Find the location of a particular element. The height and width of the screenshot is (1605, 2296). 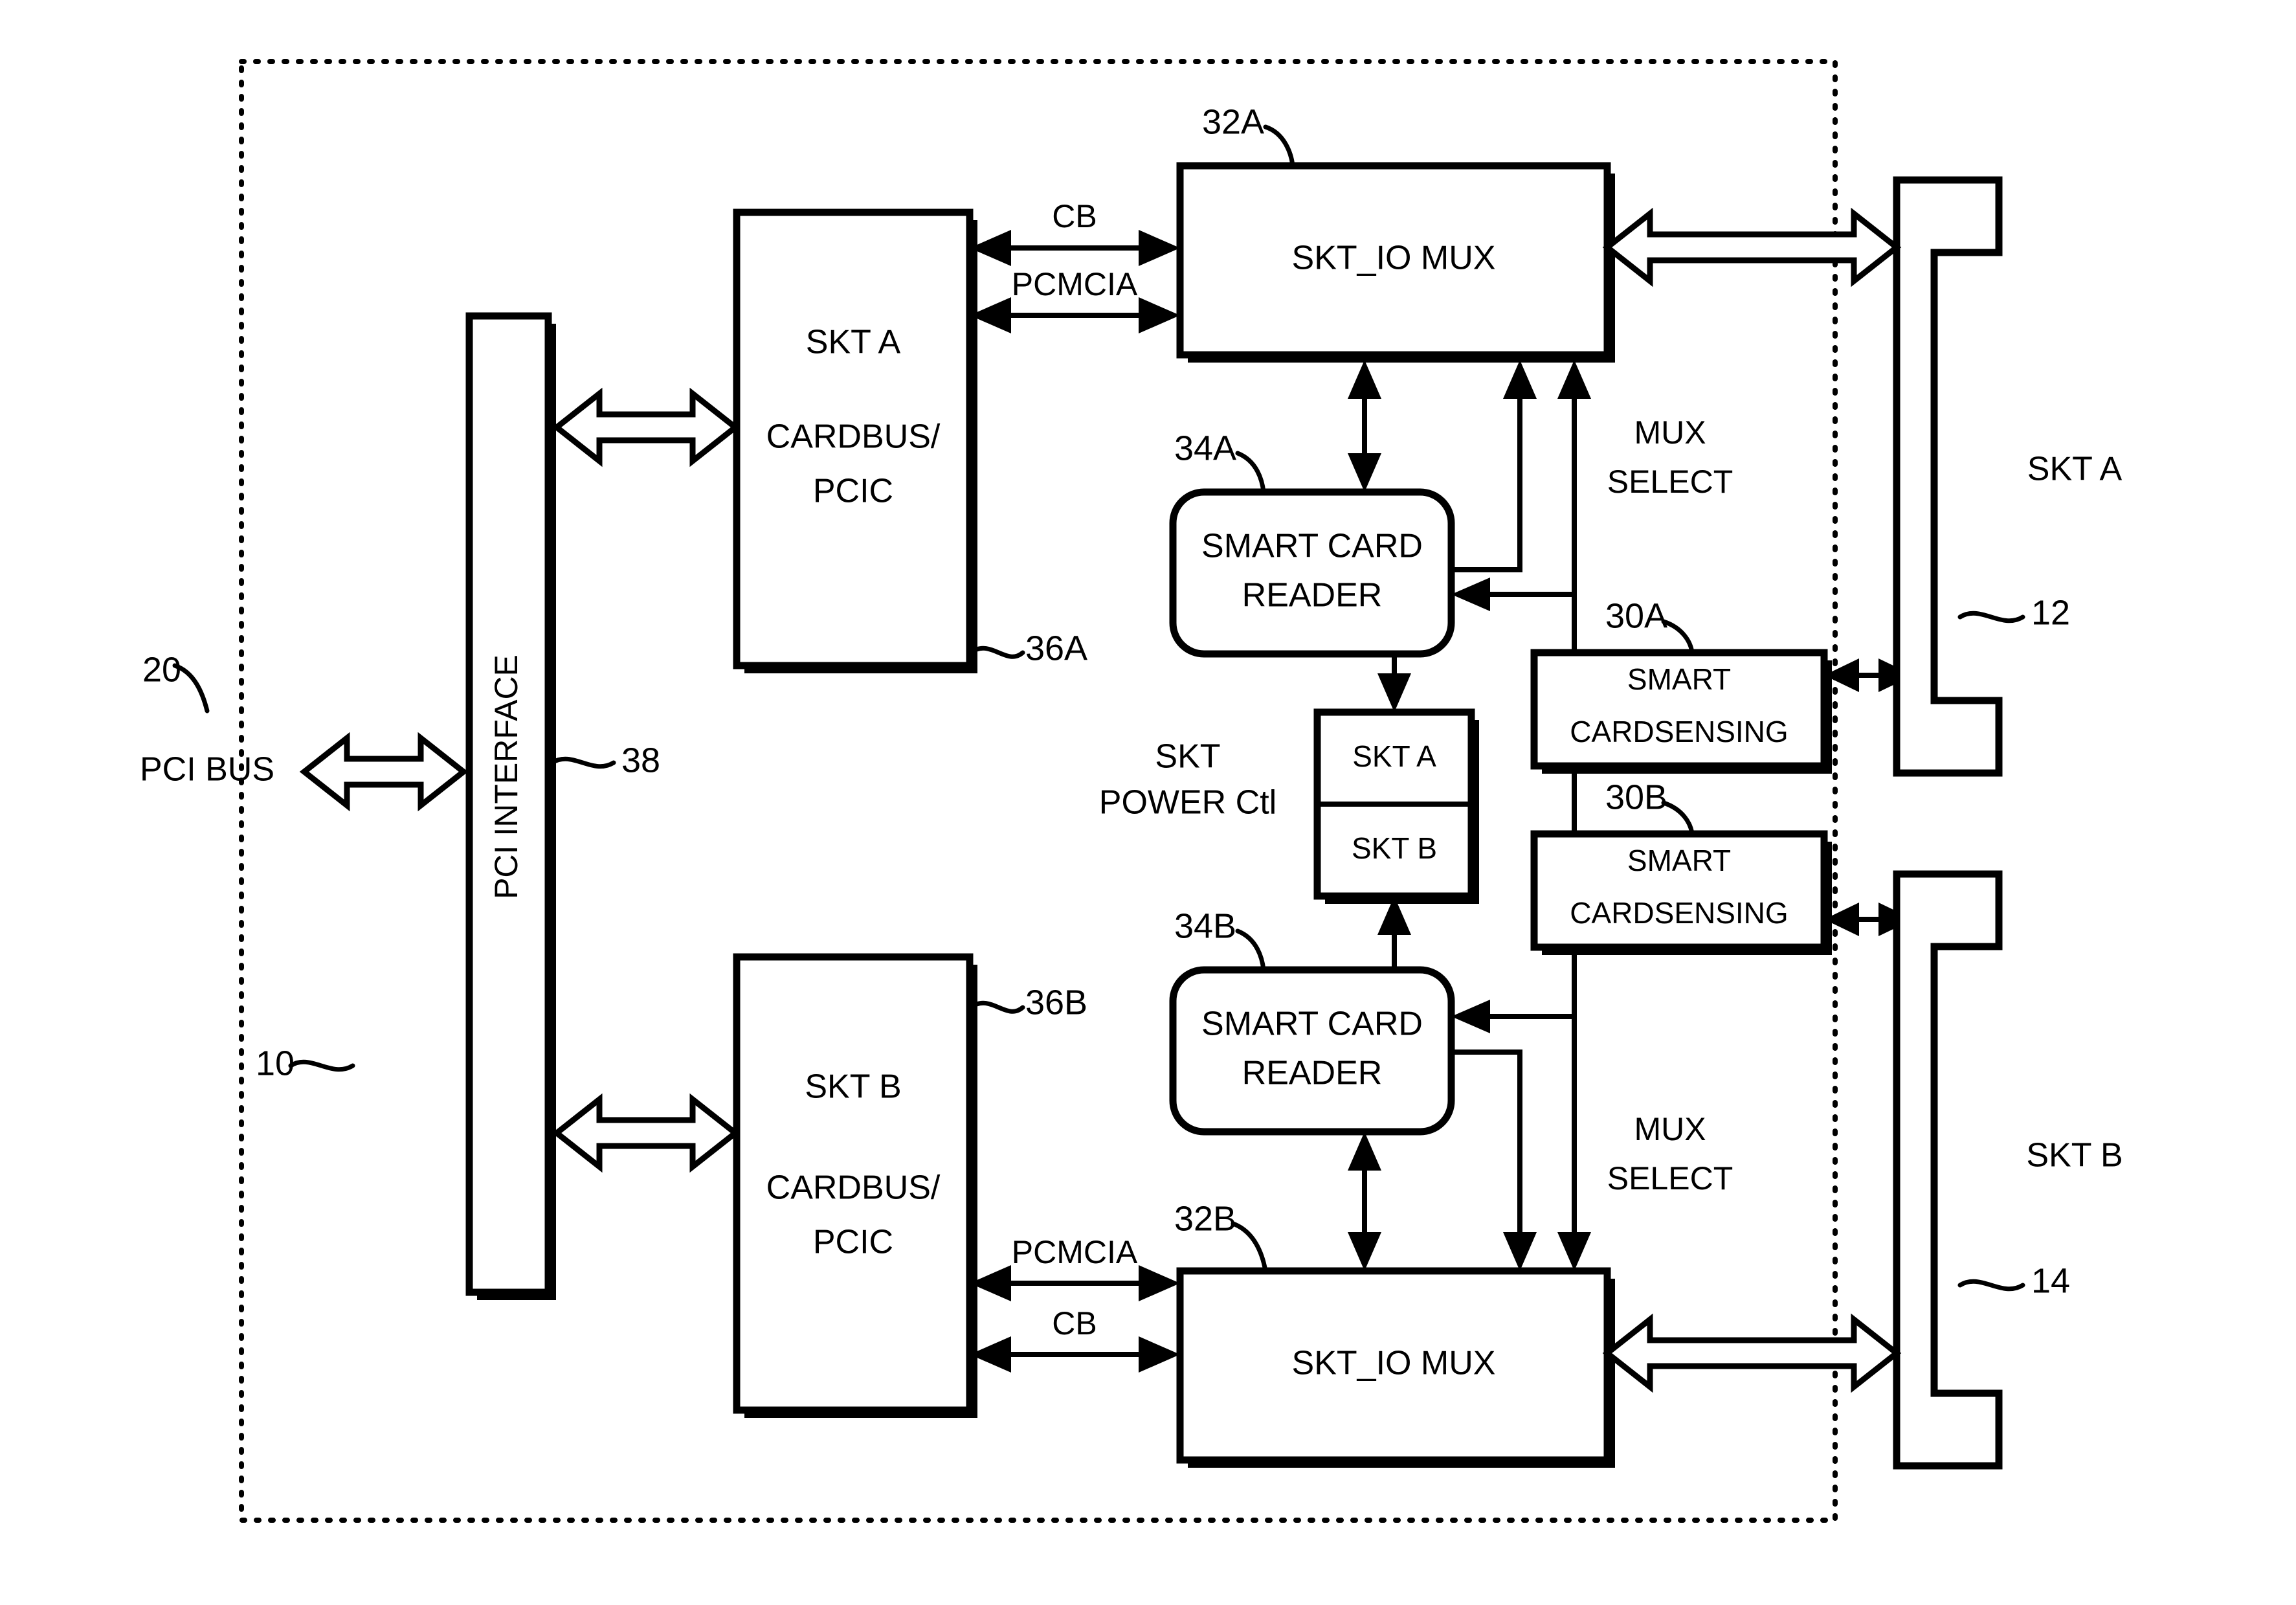

mux-select-top-line1: MUX is located at coordinates (1670, 432).